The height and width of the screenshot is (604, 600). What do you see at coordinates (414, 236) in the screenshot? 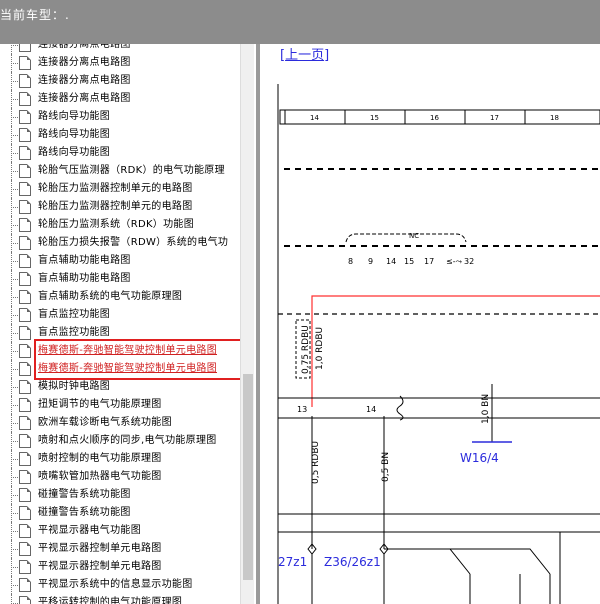
I see `nc-label: NC` at bounding box center [414, 236].